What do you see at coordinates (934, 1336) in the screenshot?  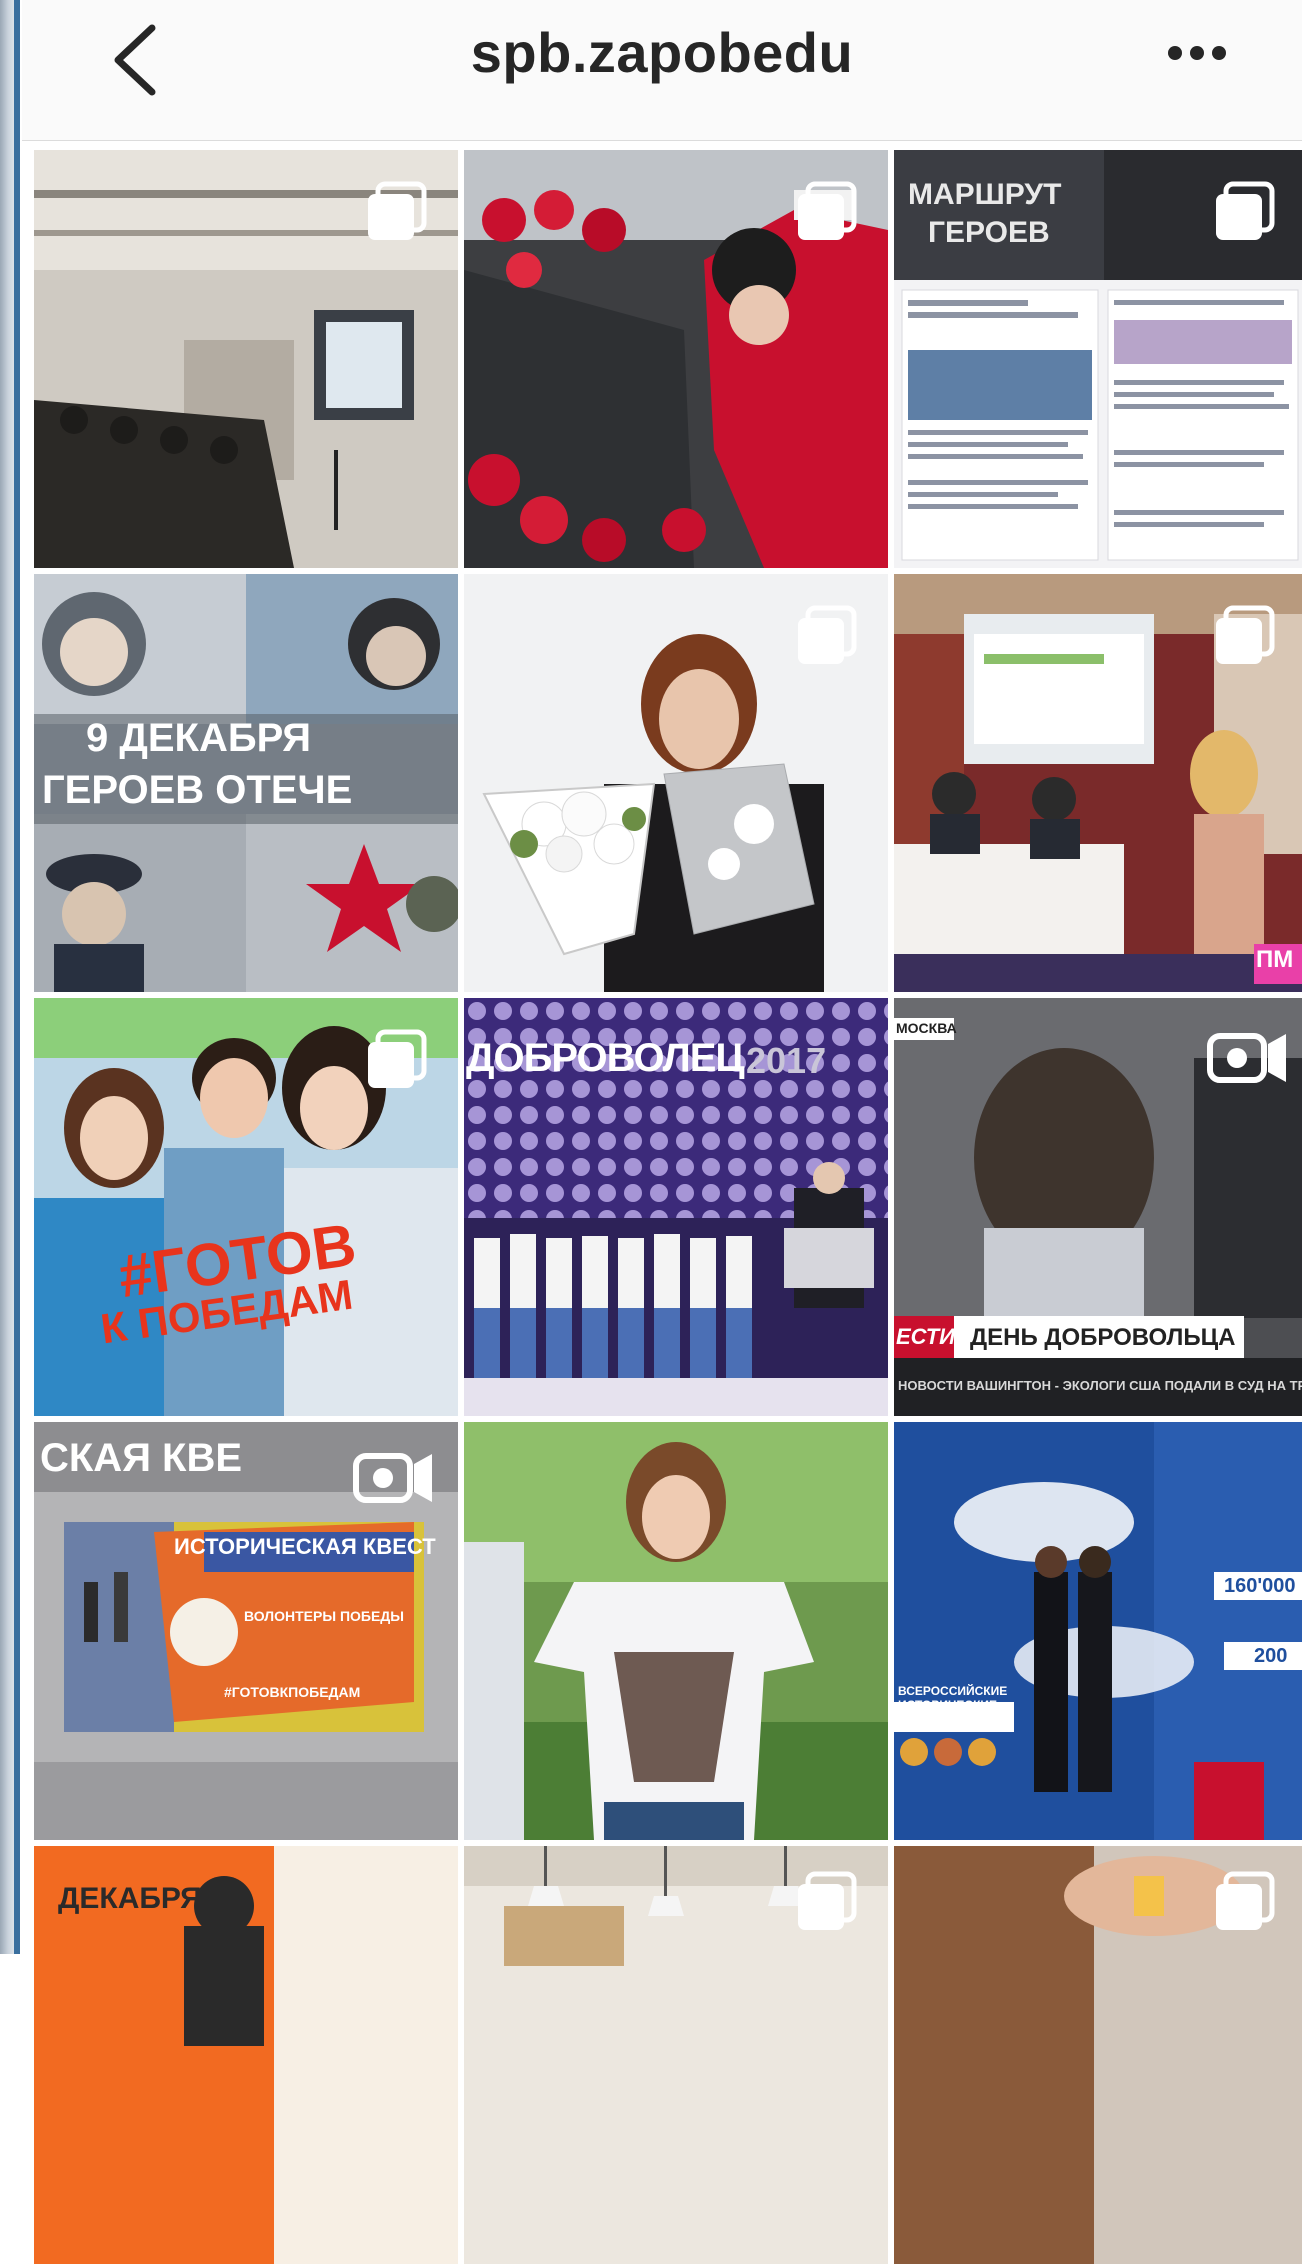 I see `tv-channel-label: ЕСТИЯ` at bounding box center [934, 1336].